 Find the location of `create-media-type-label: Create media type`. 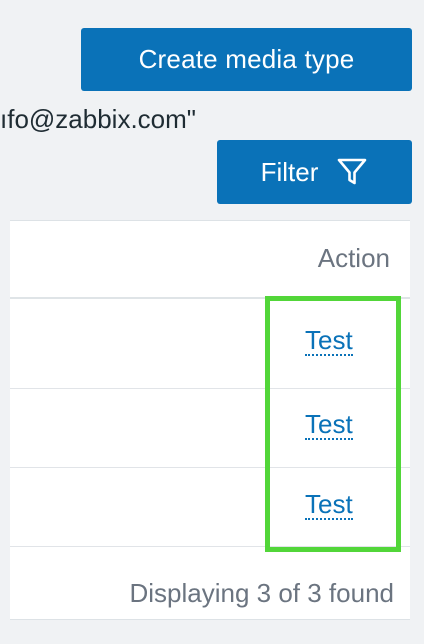

create-media-type-label: Create media type is located at coordinates (246, 59).